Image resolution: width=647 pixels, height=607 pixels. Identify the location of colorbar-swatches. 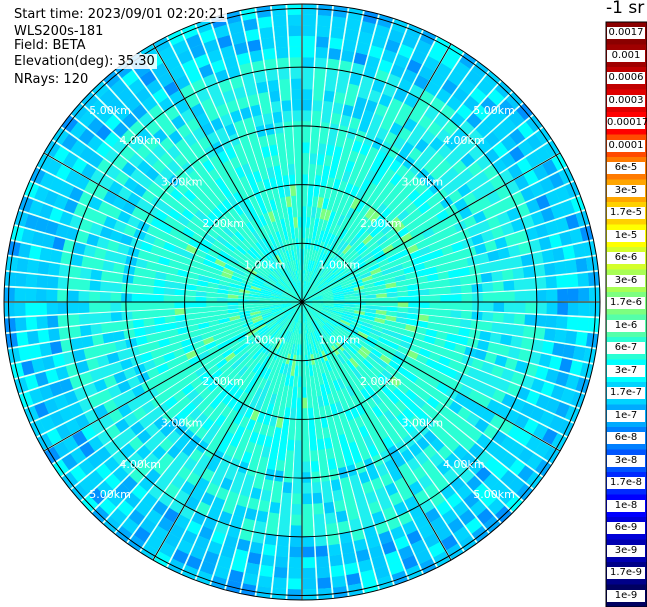
(626, 314).